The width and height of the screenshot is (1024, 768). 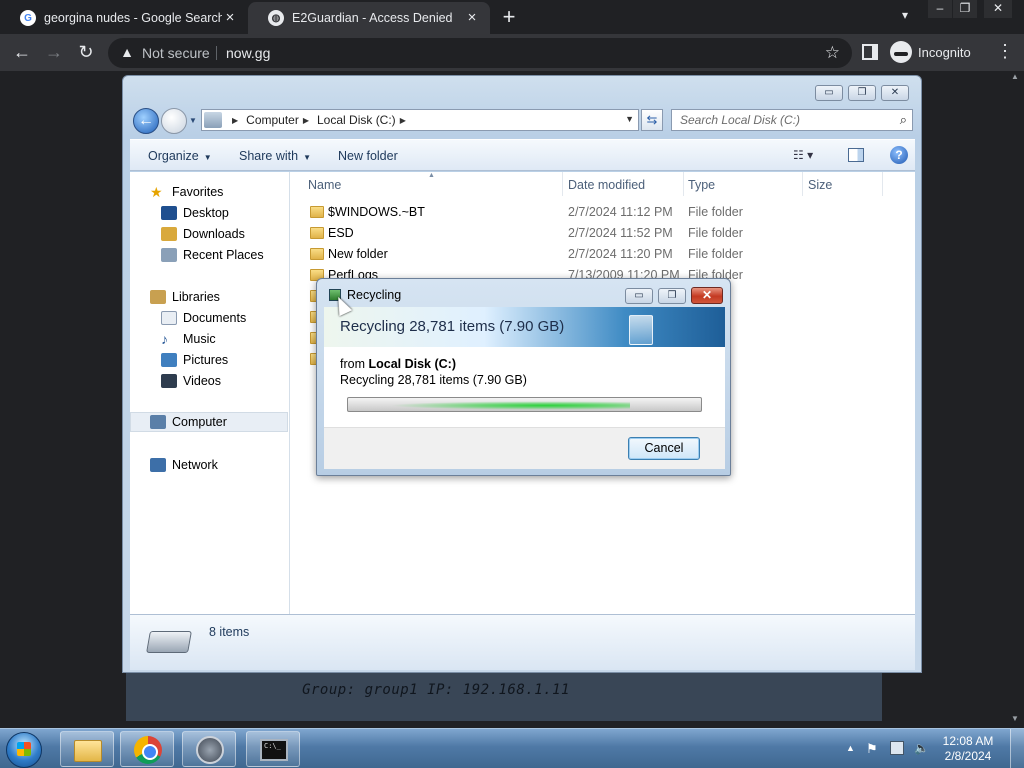 What do you see at coordinates (206, 360) in the screenshot?
I see `nav-label: Pictures` at bounding box center [206, 360].